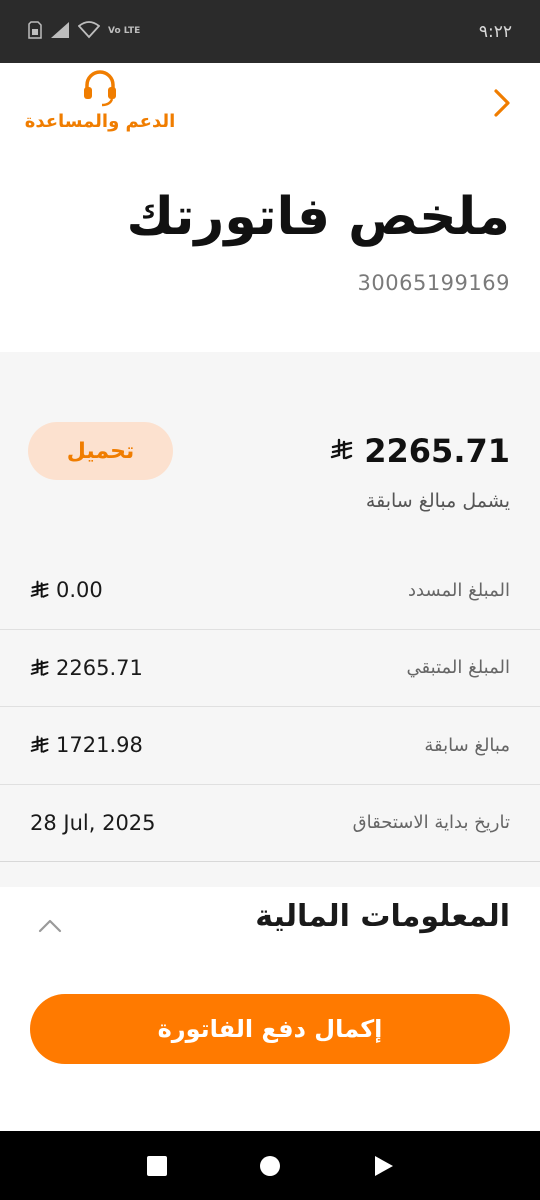 The width and height of the screenshot is (540, 1200). I want to click on summary-row: 0.00 المبلغ المسدد, so click(270, 591).